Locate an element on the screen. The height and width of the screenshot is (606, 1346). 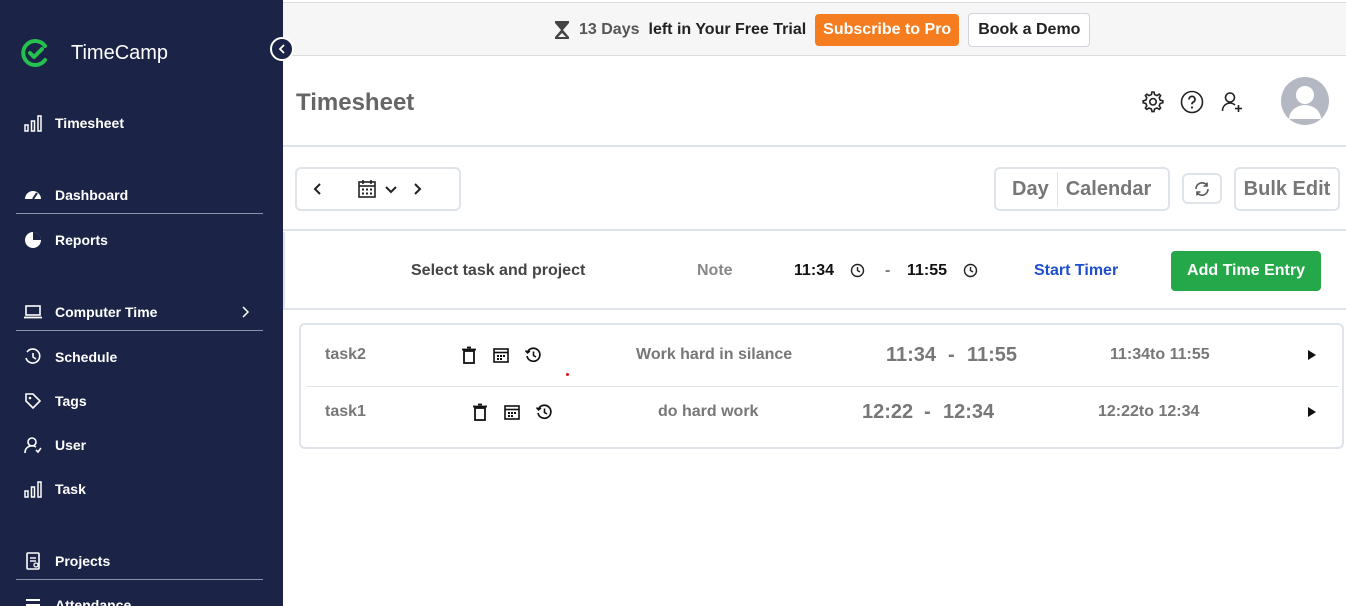
sidebar-item-label: Task is located at coordinates (70, 489).